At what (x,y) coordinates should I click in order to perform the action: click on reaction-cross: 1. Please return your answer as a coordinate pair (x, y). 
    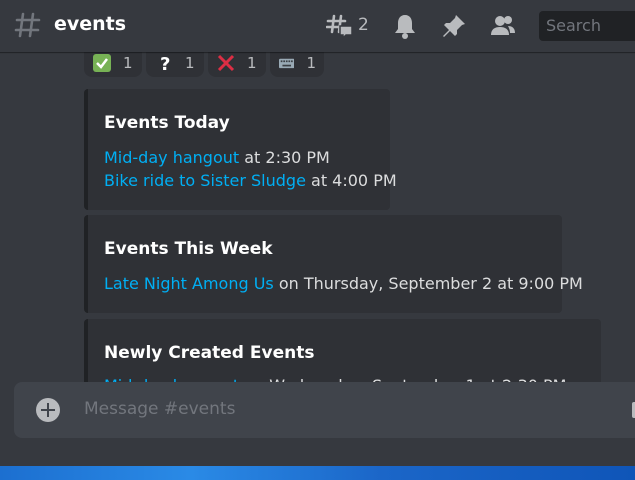
    Looking at the image, I should click on (237, 63).